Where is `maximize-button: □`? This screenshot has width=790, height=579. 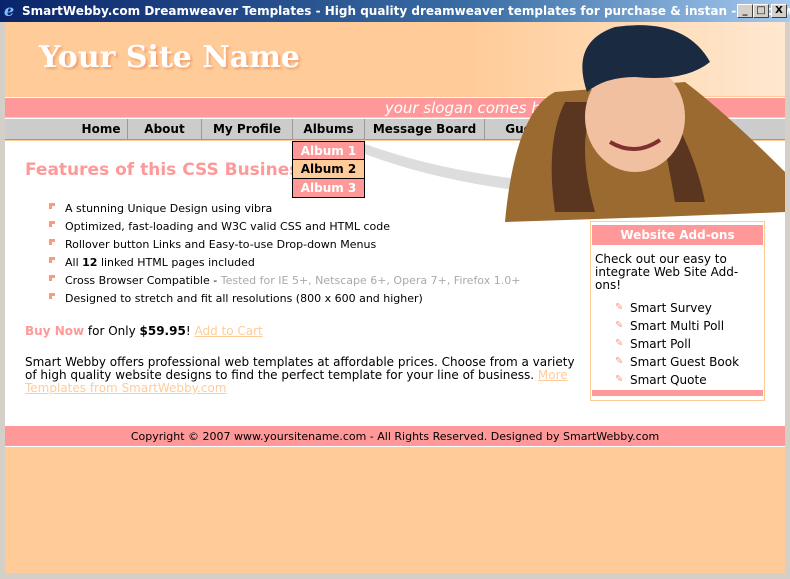
maximize-button: □ is located at coordinates (761, 11).